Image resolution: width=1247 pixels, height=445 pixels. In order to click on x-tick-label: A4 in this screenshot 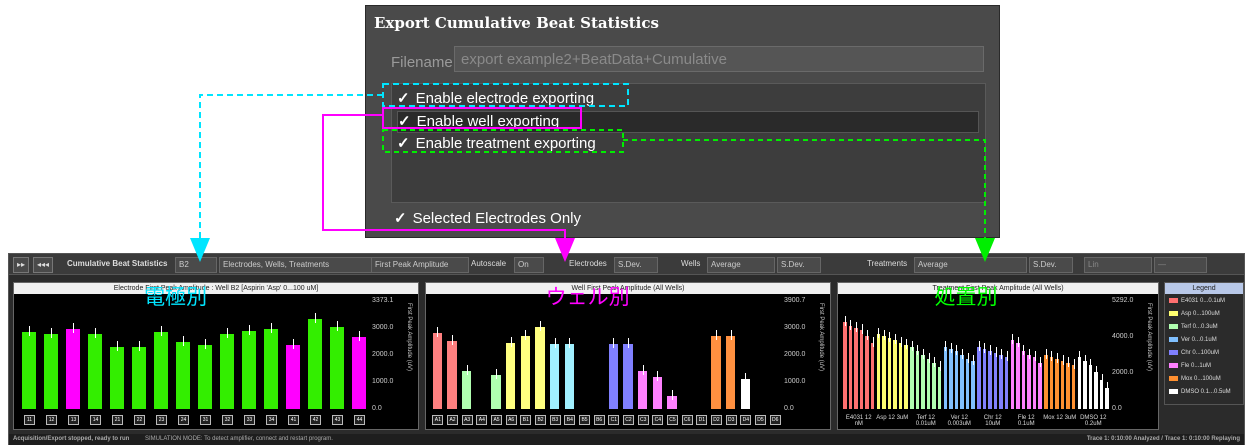, I will do `click(482, 420)`.